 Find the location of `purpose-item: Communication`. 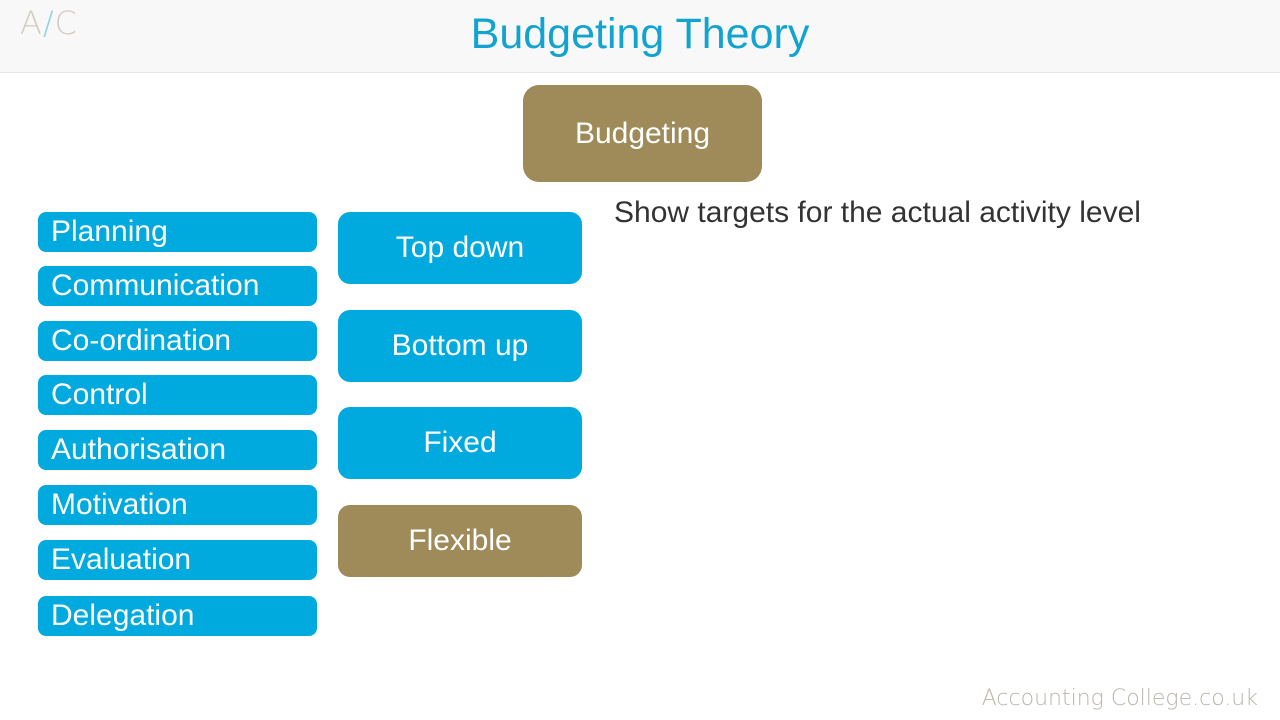

purpose-item: Communication is located at coordinates (177, 286).